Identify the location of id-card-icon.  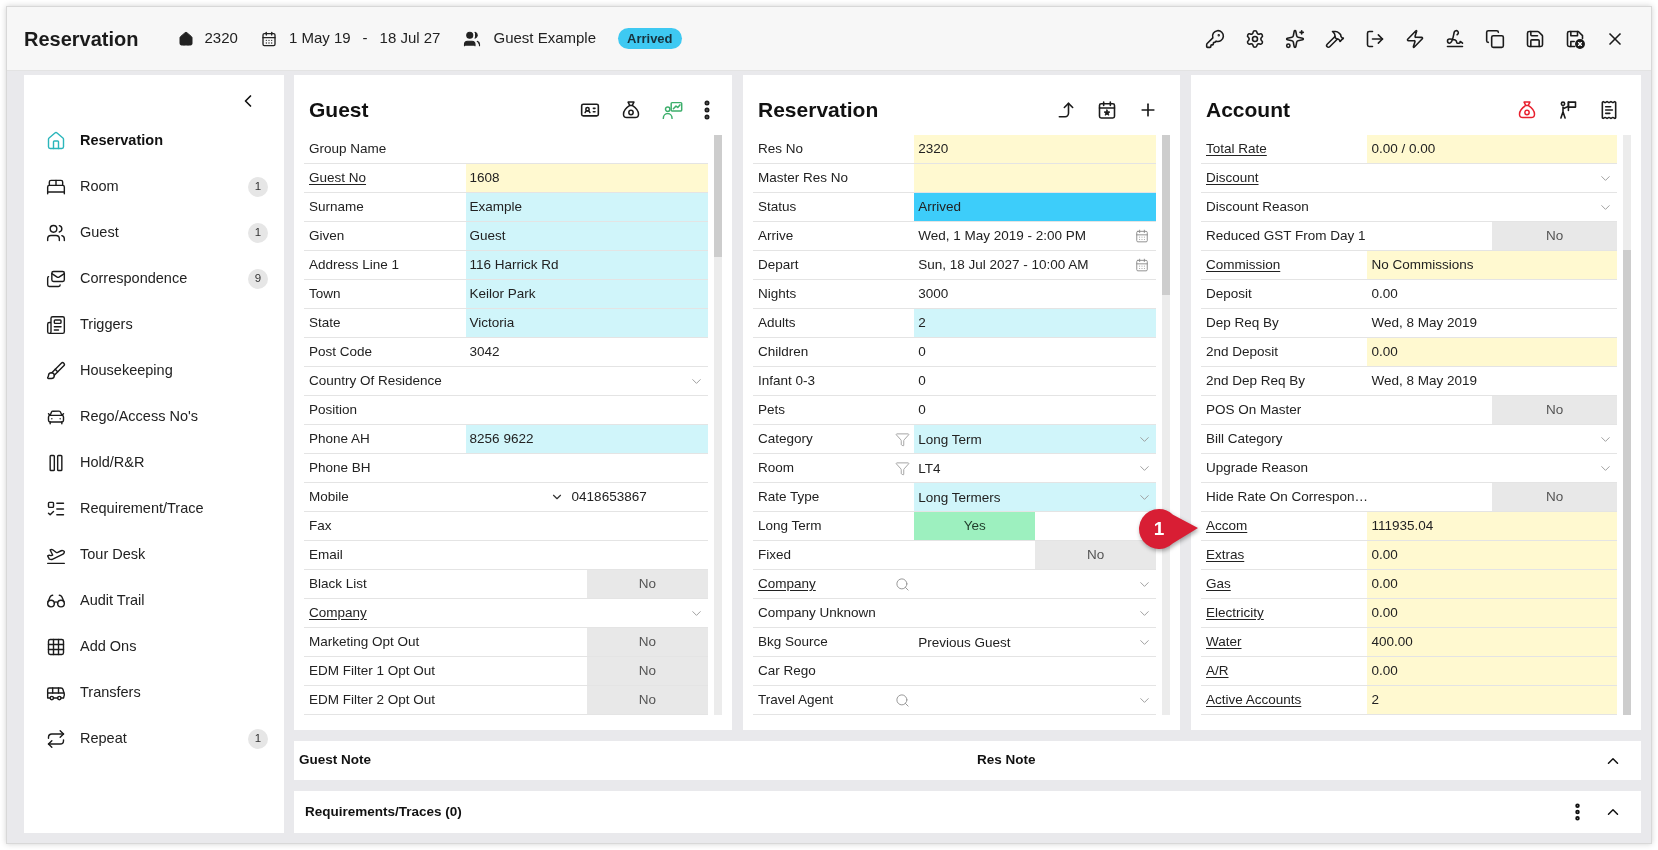
(590, 110).